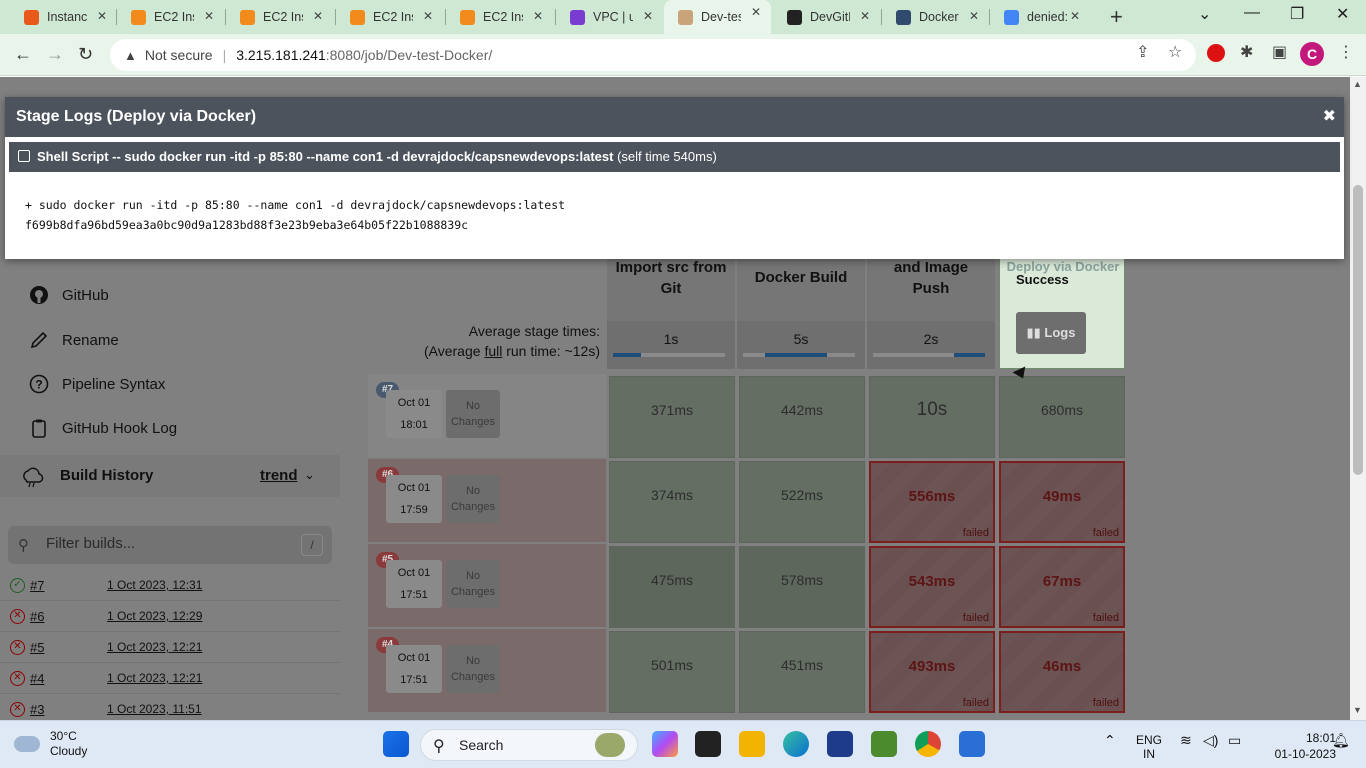  I want to click on stage-cell: 451ms, so click(802, 672).